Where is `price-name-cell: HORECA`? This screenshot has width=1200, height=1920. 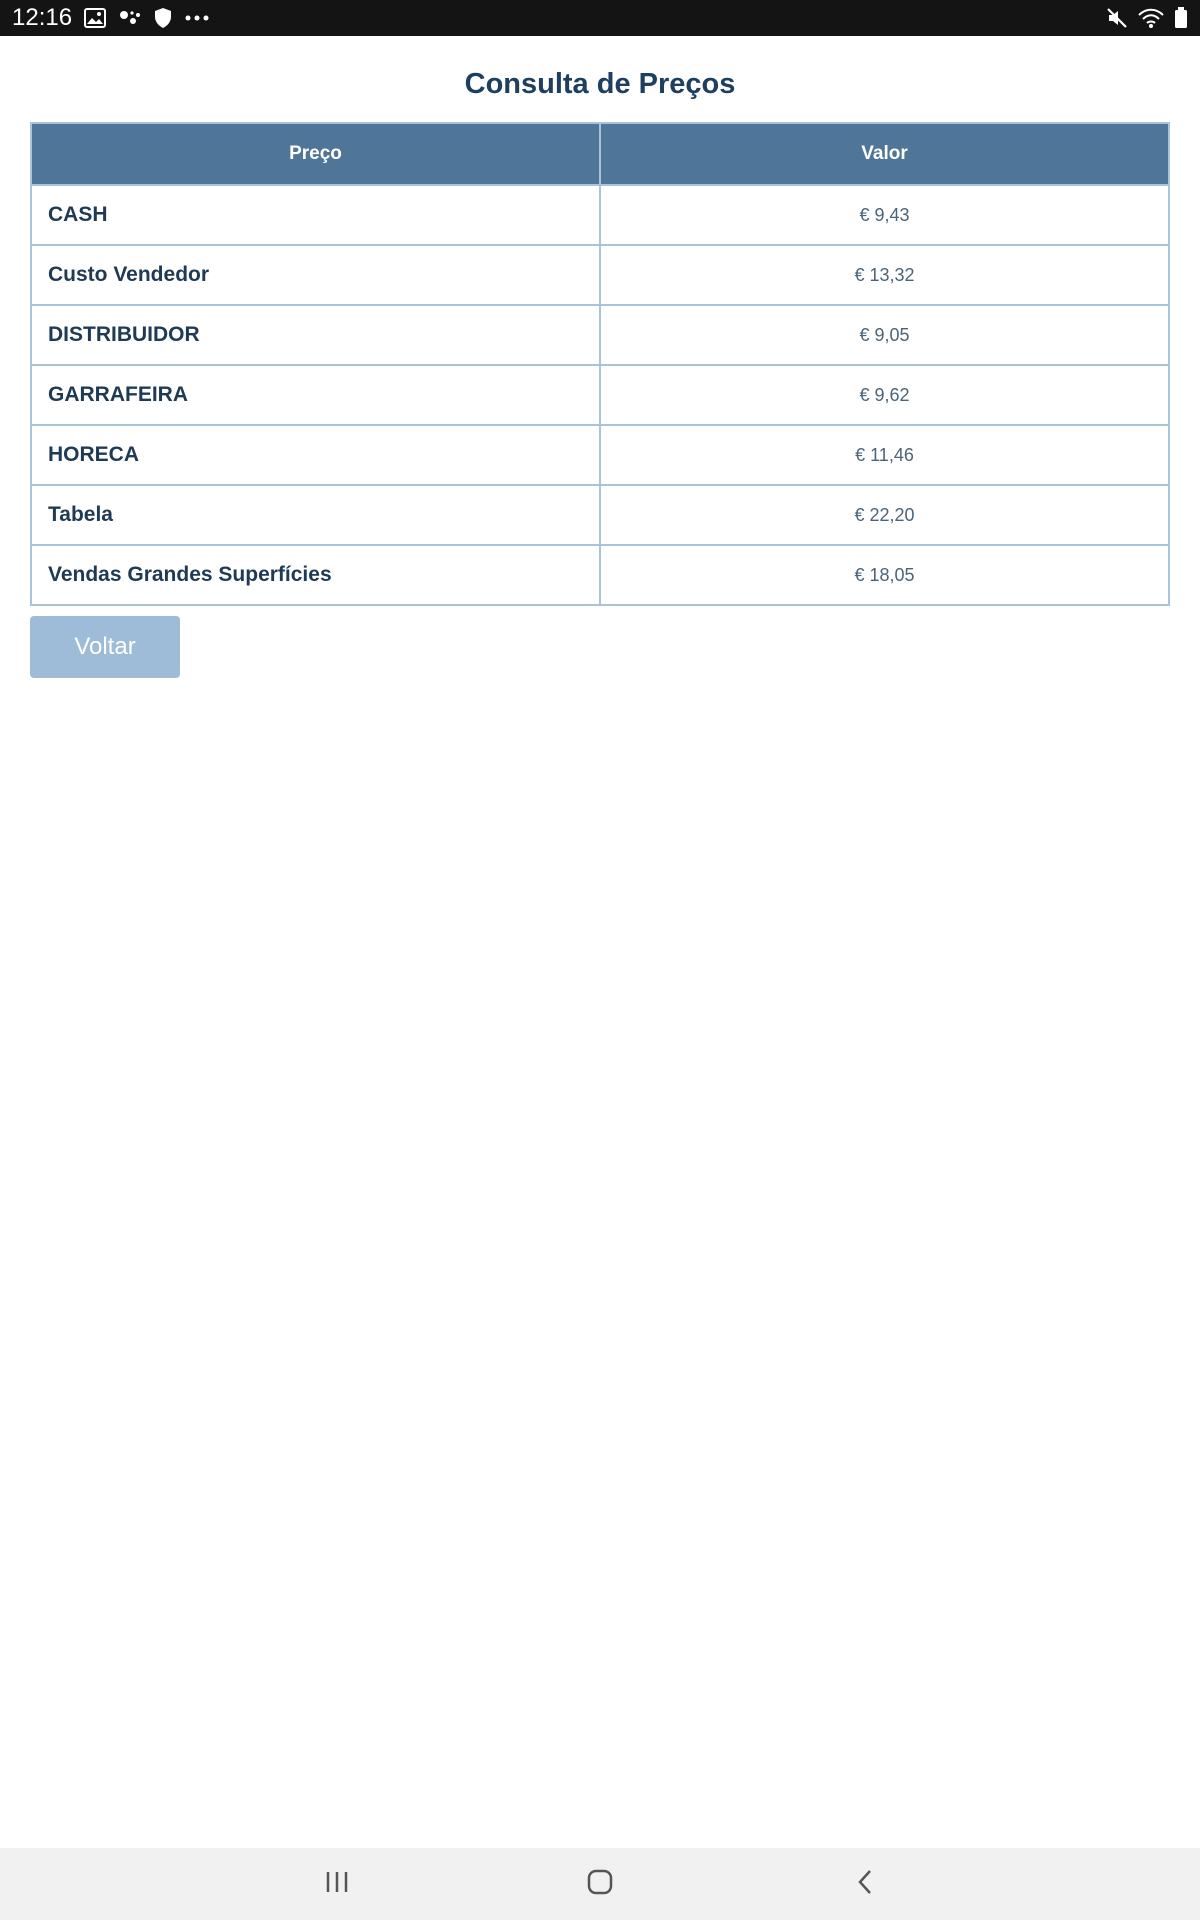
price-name-cell: HORECA is located at coordinates (315, 455).